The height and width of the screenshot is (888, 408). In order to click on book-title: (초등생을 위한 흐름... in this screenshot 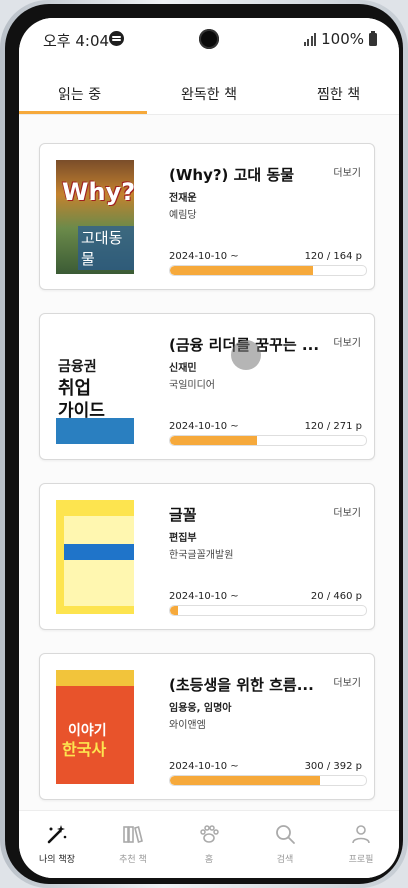, I will do `click(241, 685)`.